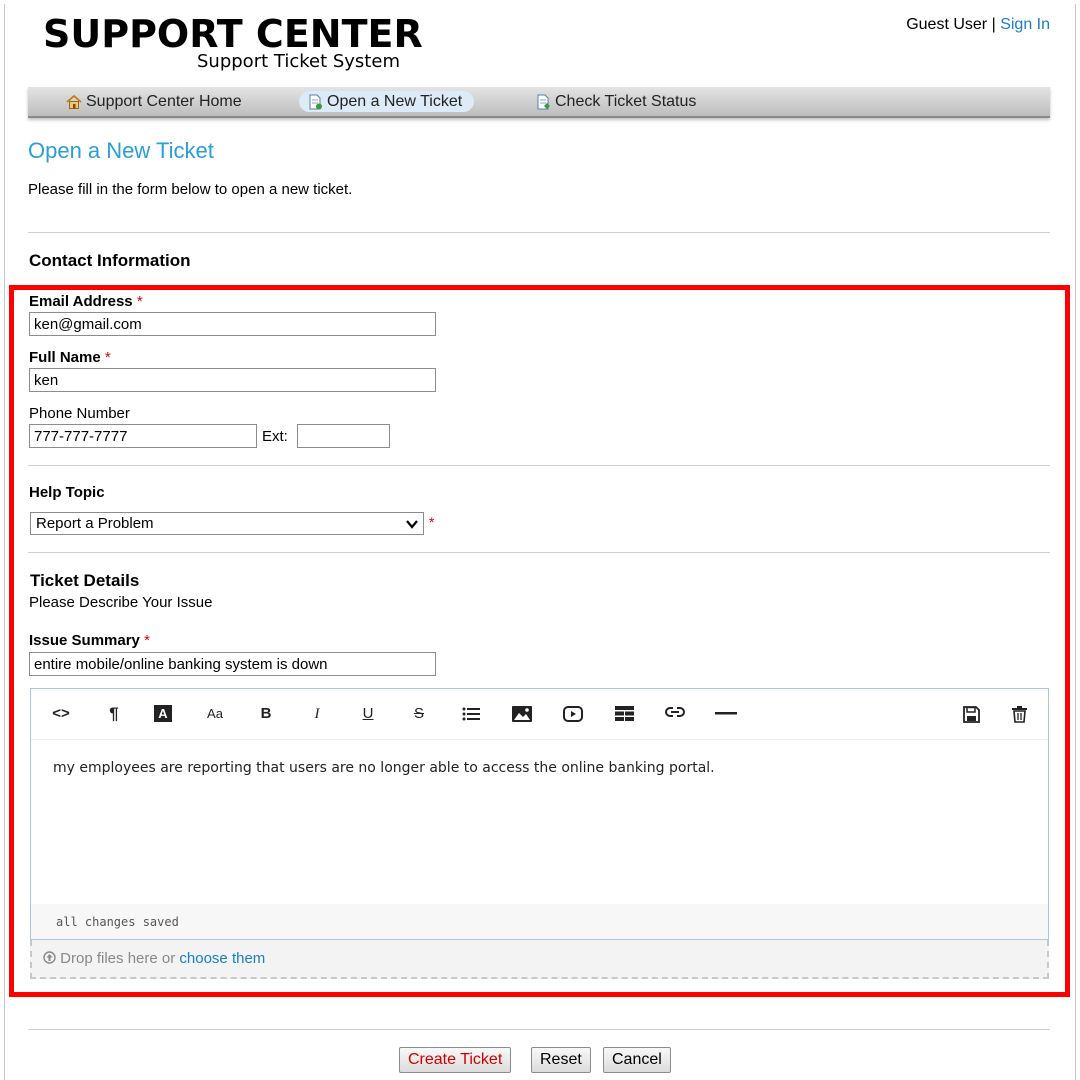  What do you see at coordinates (232, 380) in the screenshot?
I see `full-name-input` at bounding box center [232, 380].